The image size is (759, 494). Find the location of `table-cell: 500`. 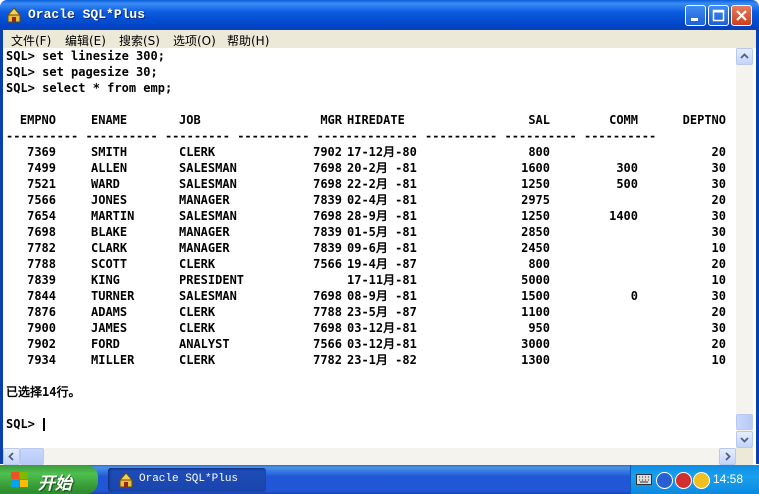

table-cell: 500 is located at coordinates (627, 184).